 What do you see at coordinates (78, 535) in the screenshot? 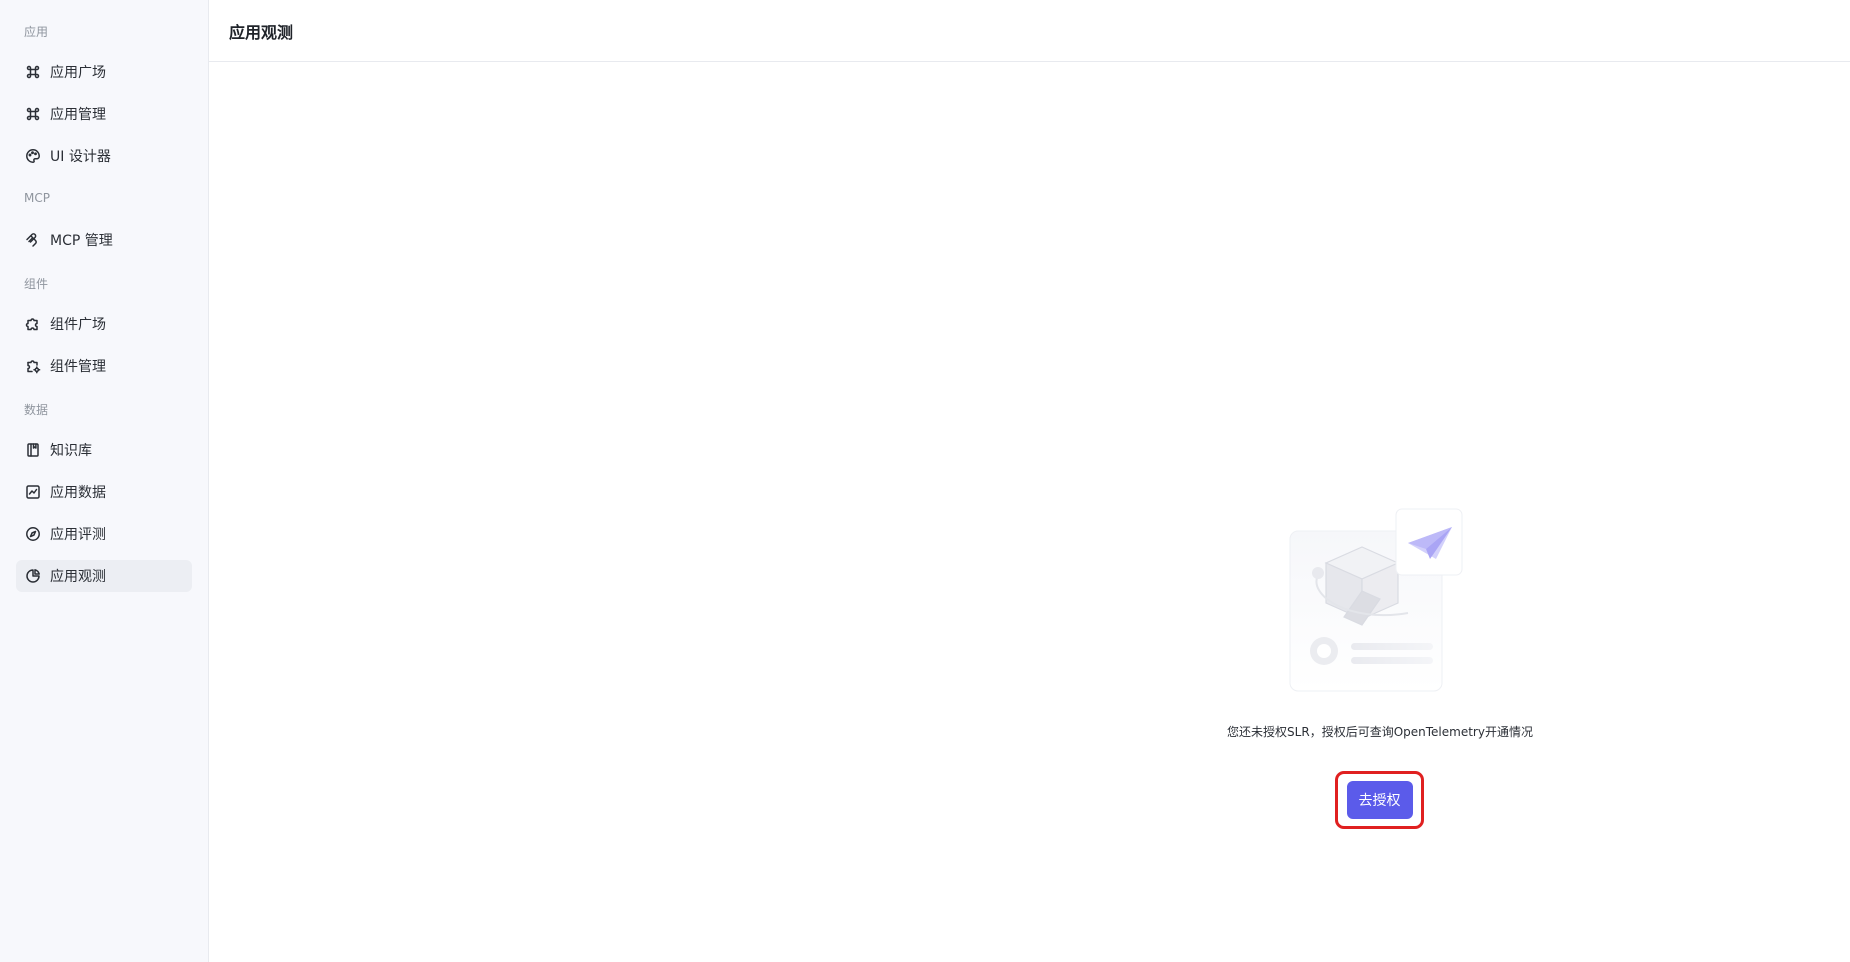
I see `sidebar-item-label: 应用评测` at bounding box center [78, 535].